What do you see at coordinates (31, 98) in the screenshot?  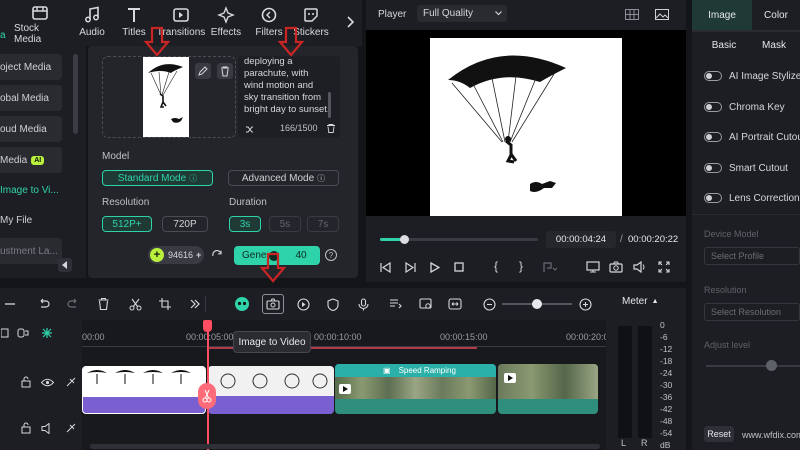 I see `sidebar-item-global-media: obal Media` at bounding box center [31, 98].